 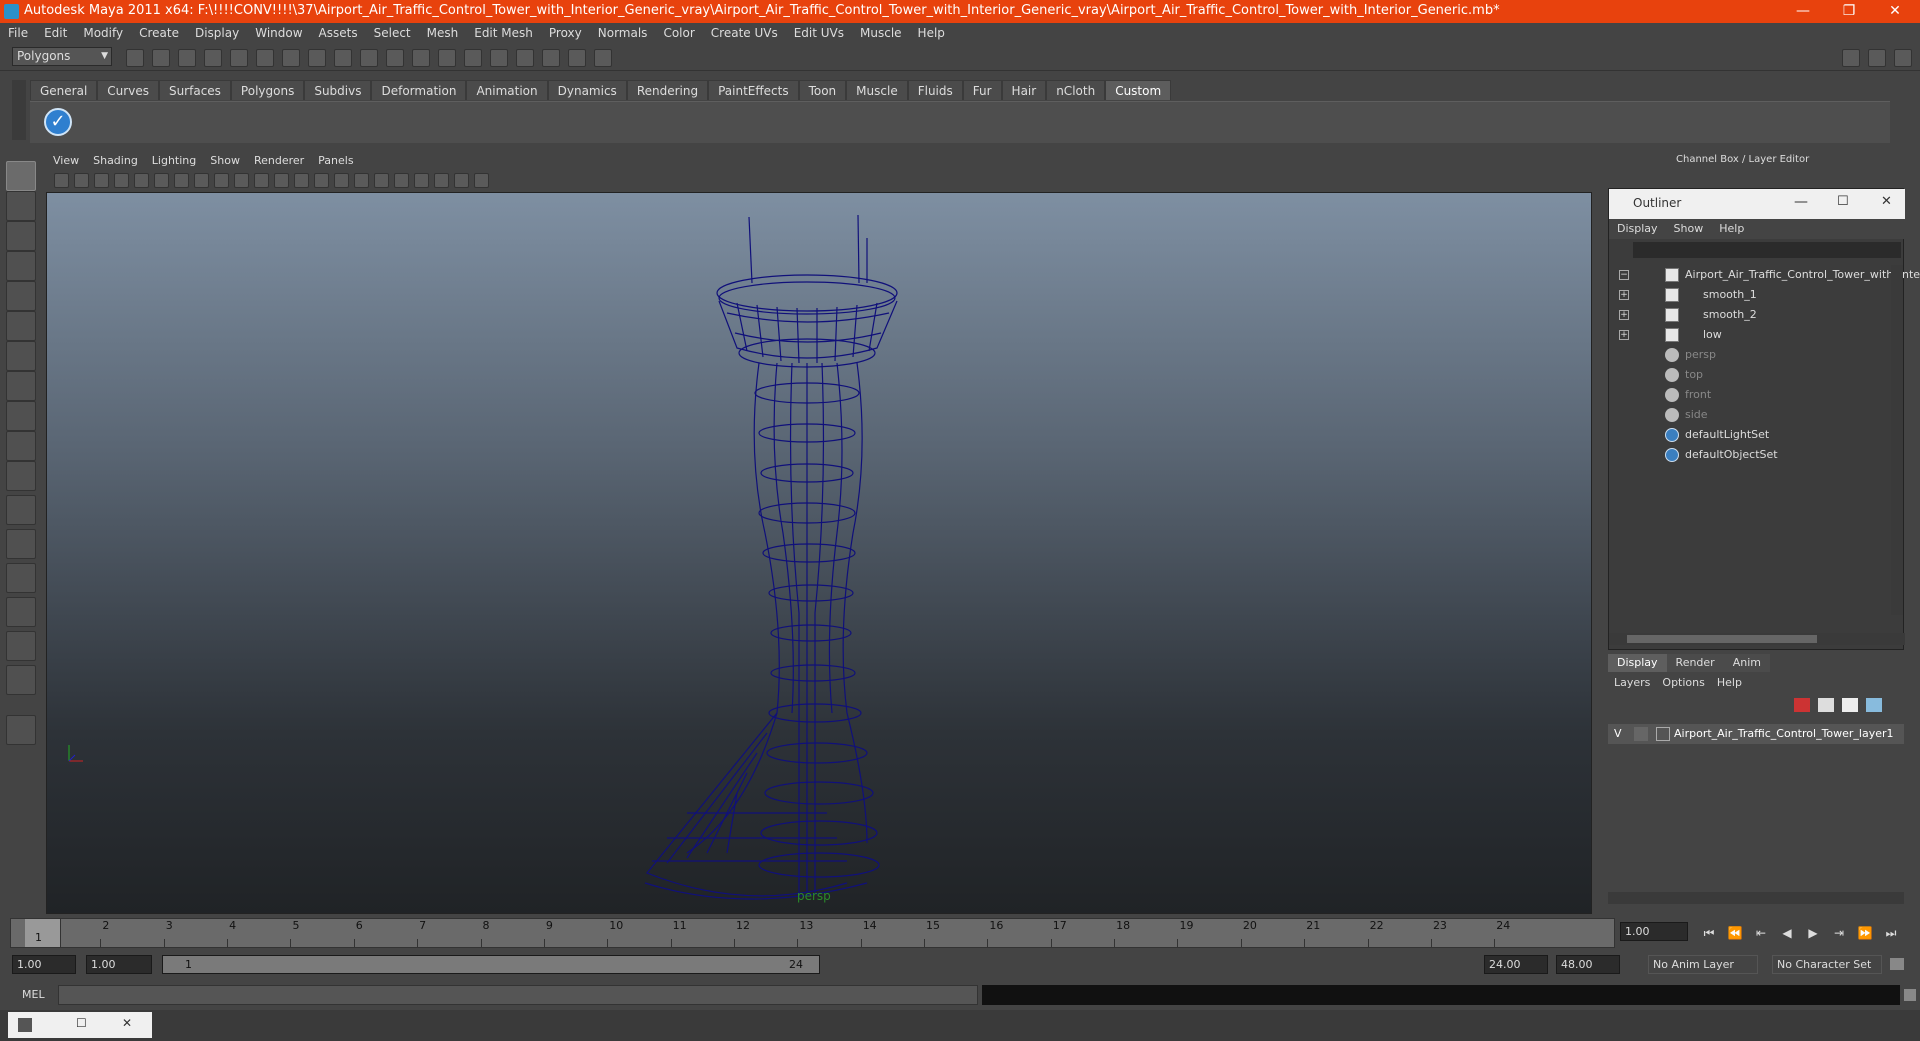 I want to click on shelf-tab-fur: Fur, so click(x=982, y=90).